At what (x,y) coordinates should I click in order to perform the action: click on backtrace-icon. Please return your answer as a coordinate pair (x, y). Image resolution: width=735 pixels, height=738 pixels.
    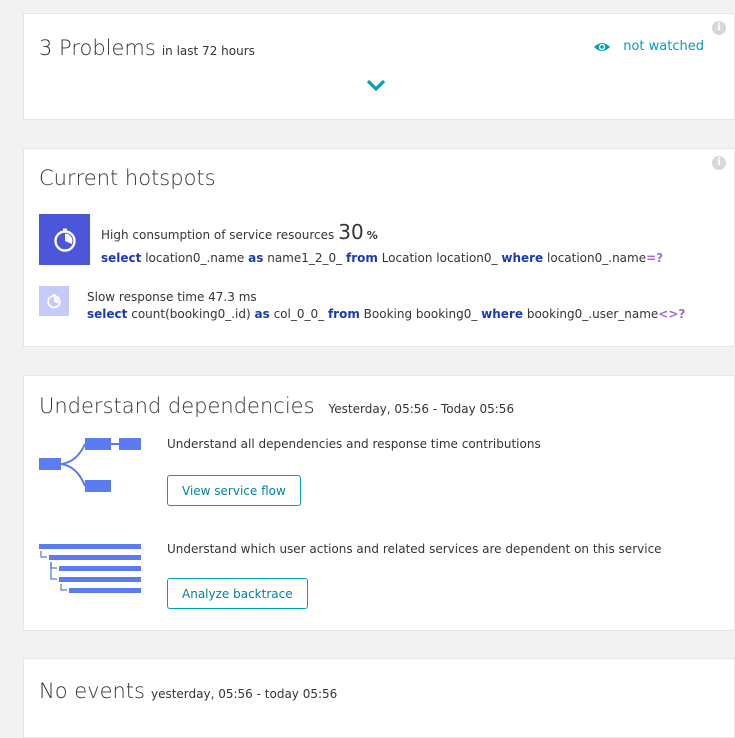
    Looking at the image, I should click on (90, 568).